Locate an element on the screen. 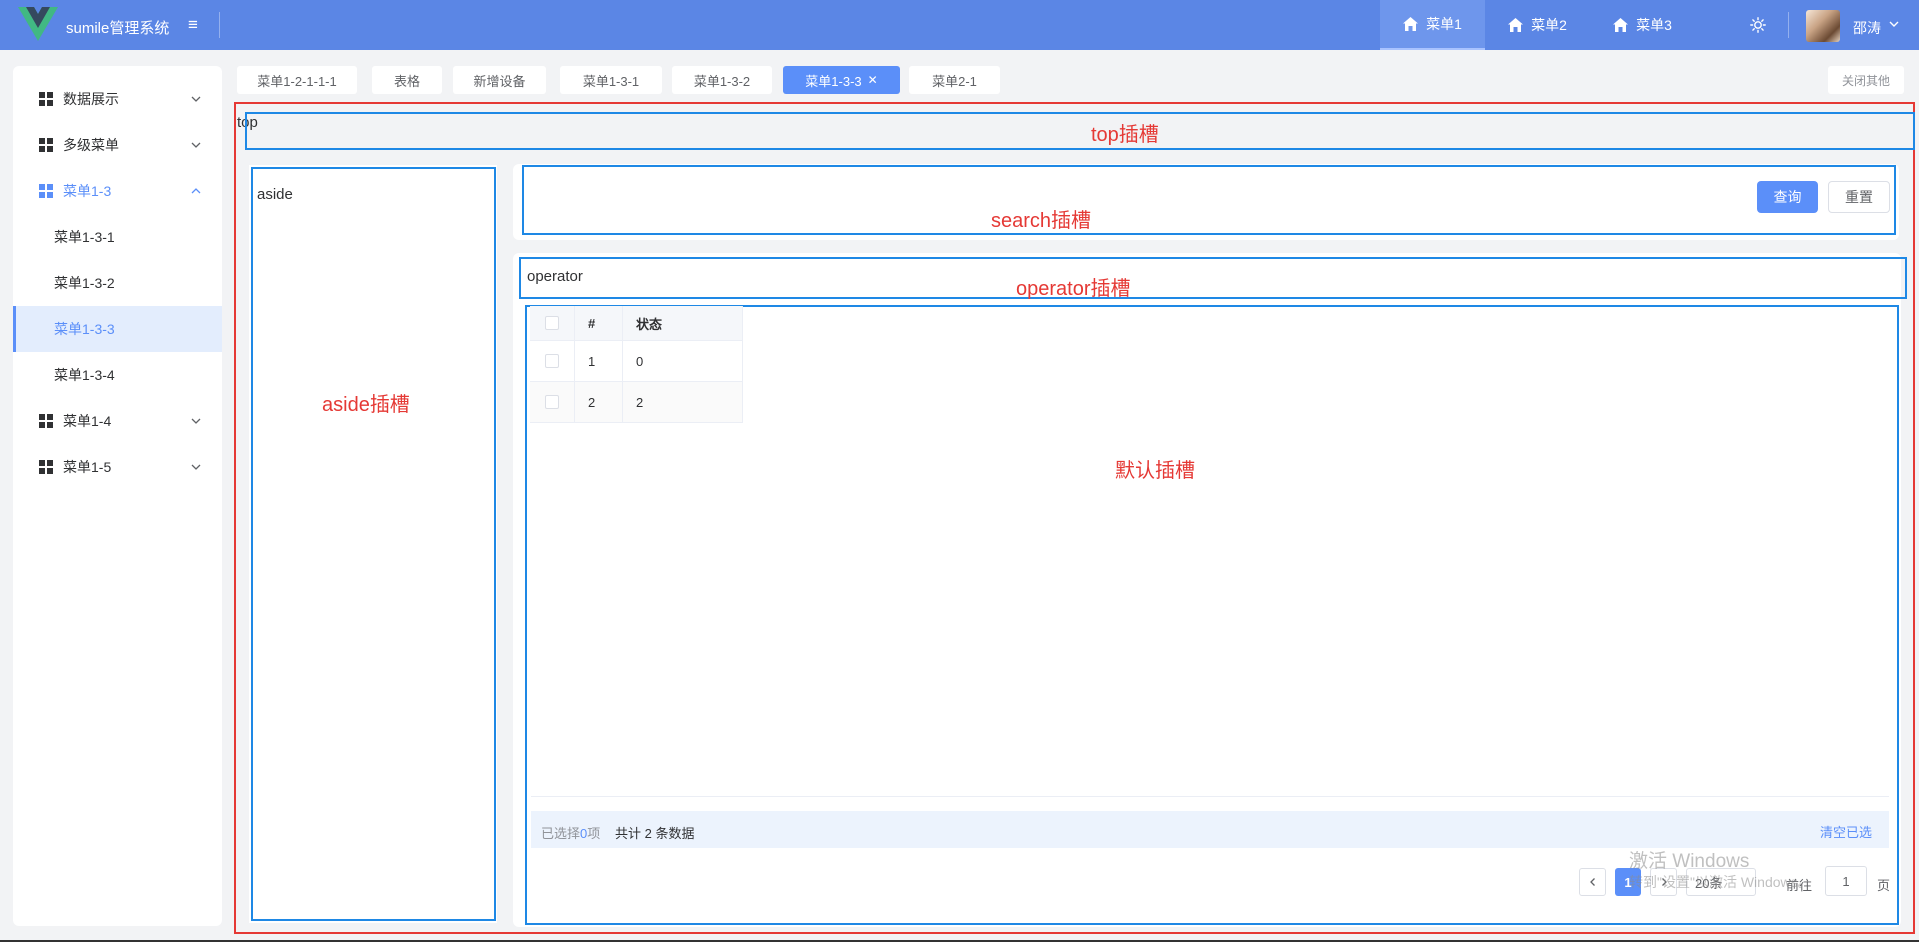  aside-slot-text: aside is located at coordinates (275, 194).